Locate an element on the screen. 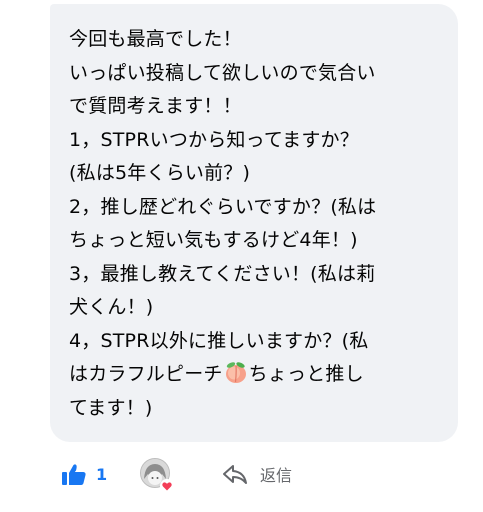 The width and height of the screenshot is (483, 512). comment-actions-bar: 1 返信 is located at coordinates (241, 478).